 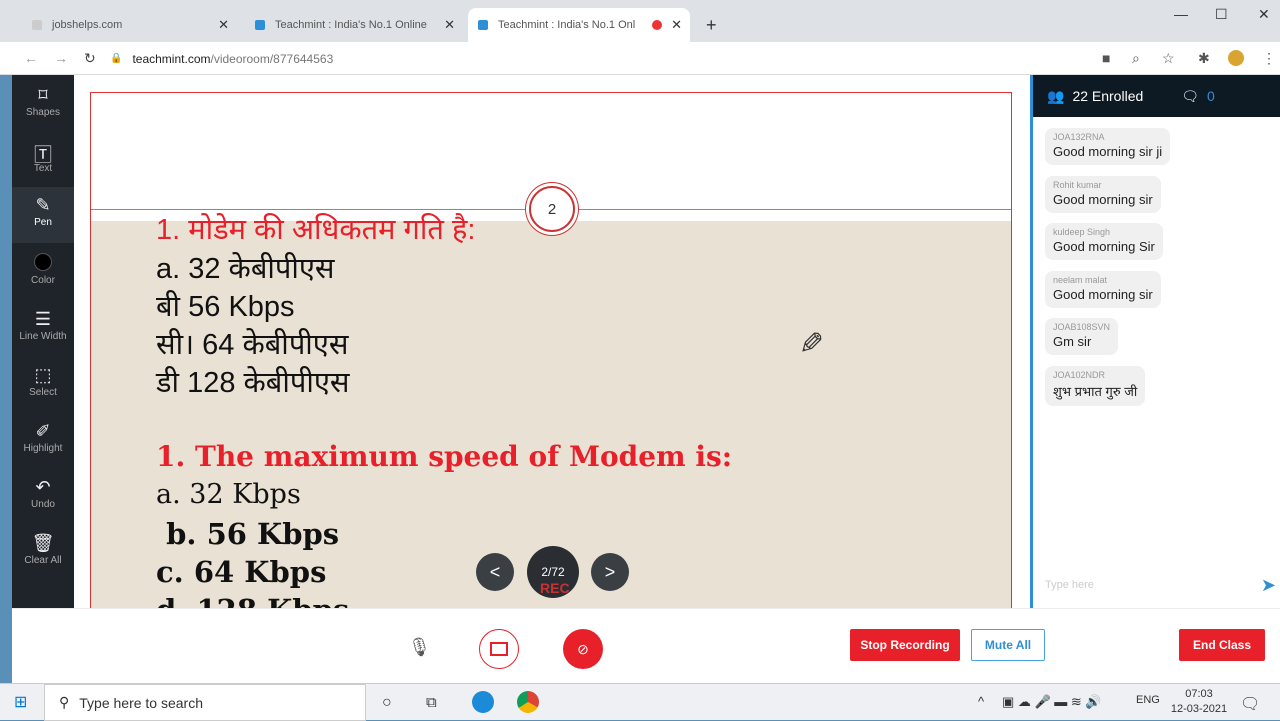 What do you see at coordinates (431, 702) in the screenshot?
I see `task-view-icon: ⧉` at bounding box center [431, 702].